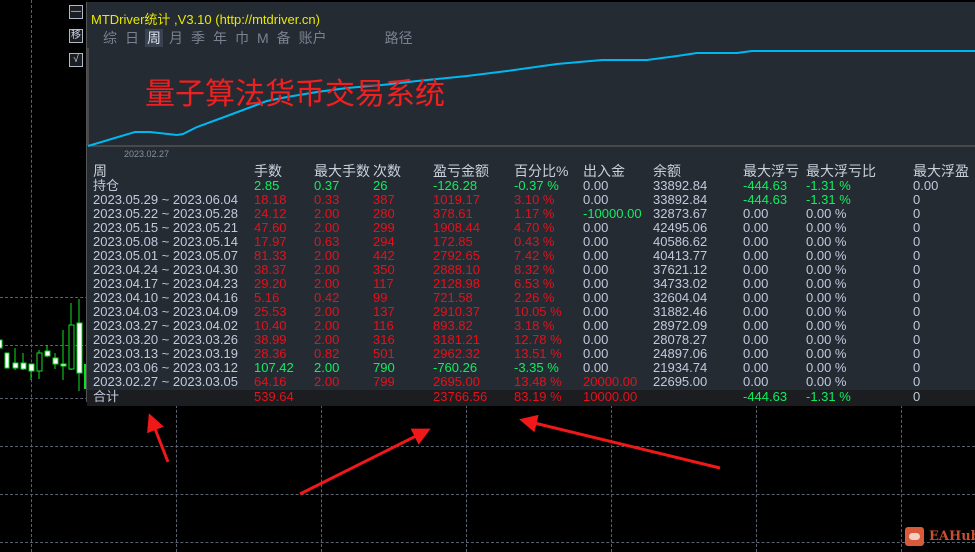  Describe the element at coordinates (158, 438) in the screenshot. I see `arrow-to-total` at that location.